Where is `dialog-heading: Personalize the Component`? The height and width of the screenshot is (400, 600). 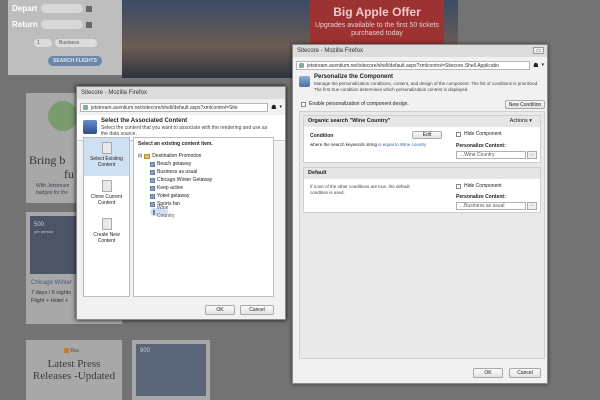
dialog-heading: Personalize the Component is located at coordinates (354, 77).